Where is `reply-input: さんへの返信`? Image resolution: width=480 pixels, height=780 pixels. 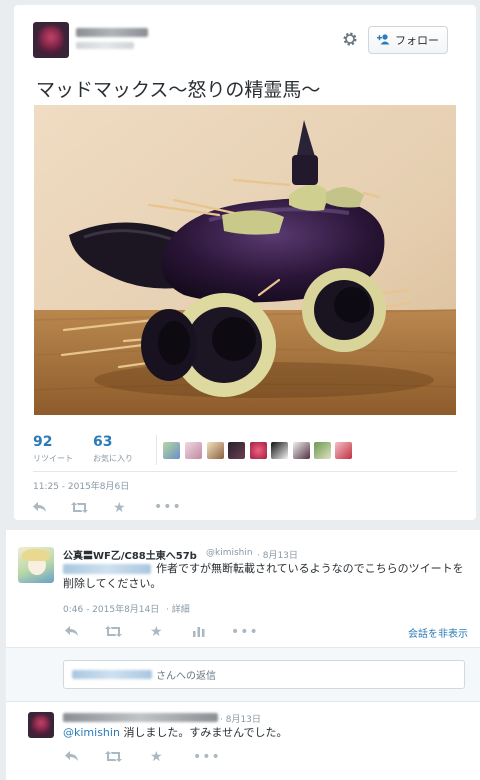 reply-input: さんへの返信 is located at coordinates (264, 674).